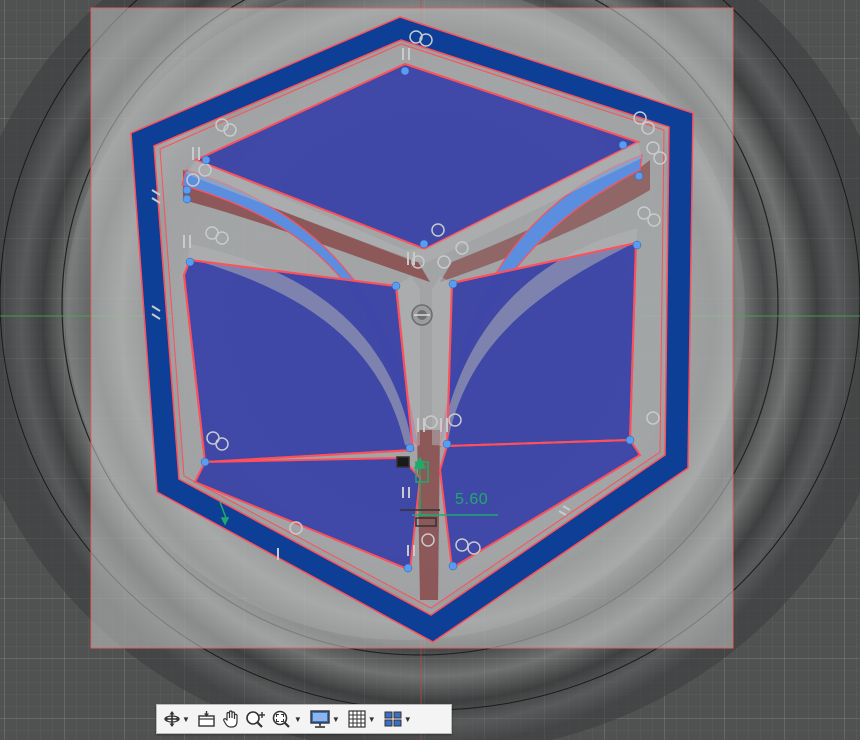  Describe the element at coordinates (471, 500) in the screenshot. I see `dimension-value: 5.60` at that location.